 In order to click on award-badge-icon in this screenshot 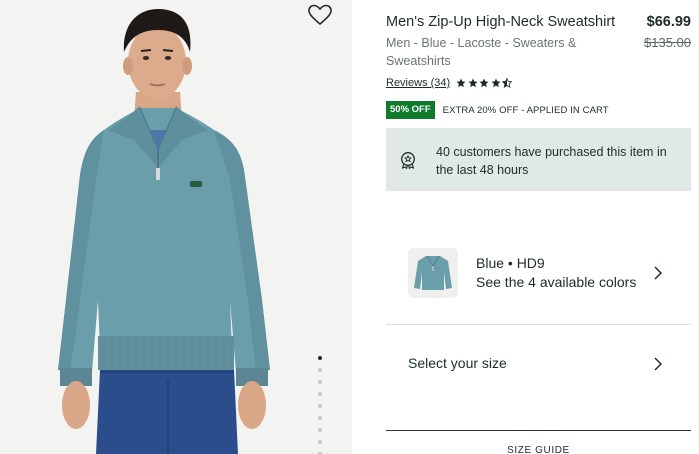, I will do `click(408, 160)`.